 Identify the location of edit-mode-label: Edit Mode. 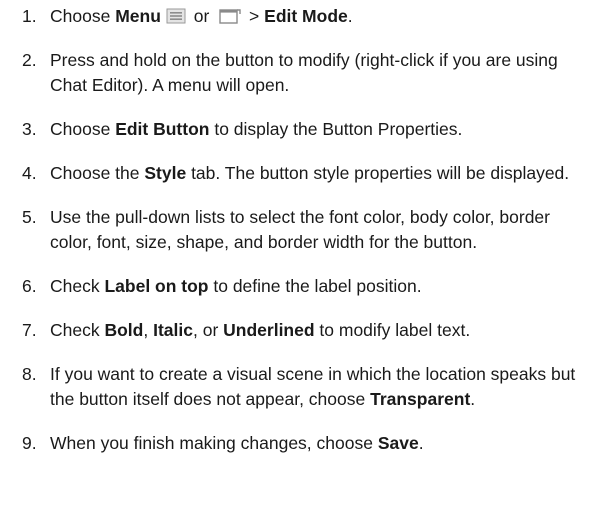
(306, 16).